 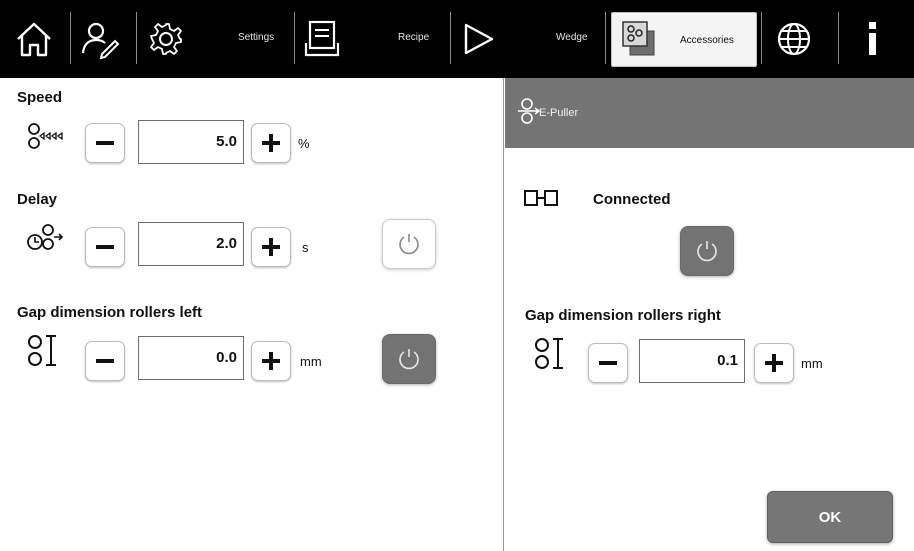 I want to click on info-icon, so click(x=872, y=38).